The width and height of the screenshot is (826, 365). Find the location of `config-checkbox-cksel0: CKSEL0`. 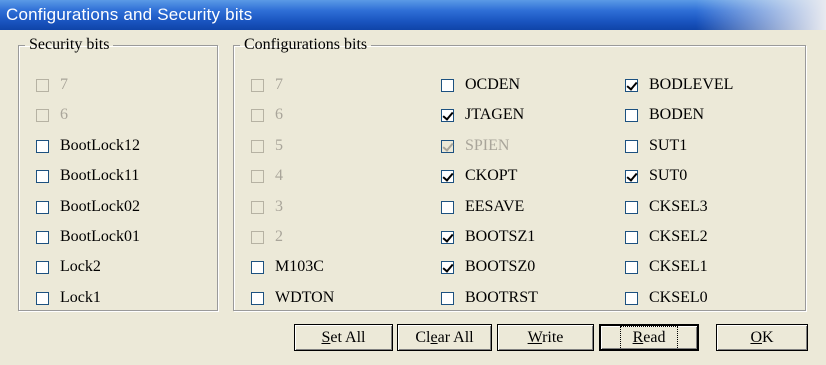

config-checkbox-cksel0: CKSEL0 is located at coordinates (666, 298).